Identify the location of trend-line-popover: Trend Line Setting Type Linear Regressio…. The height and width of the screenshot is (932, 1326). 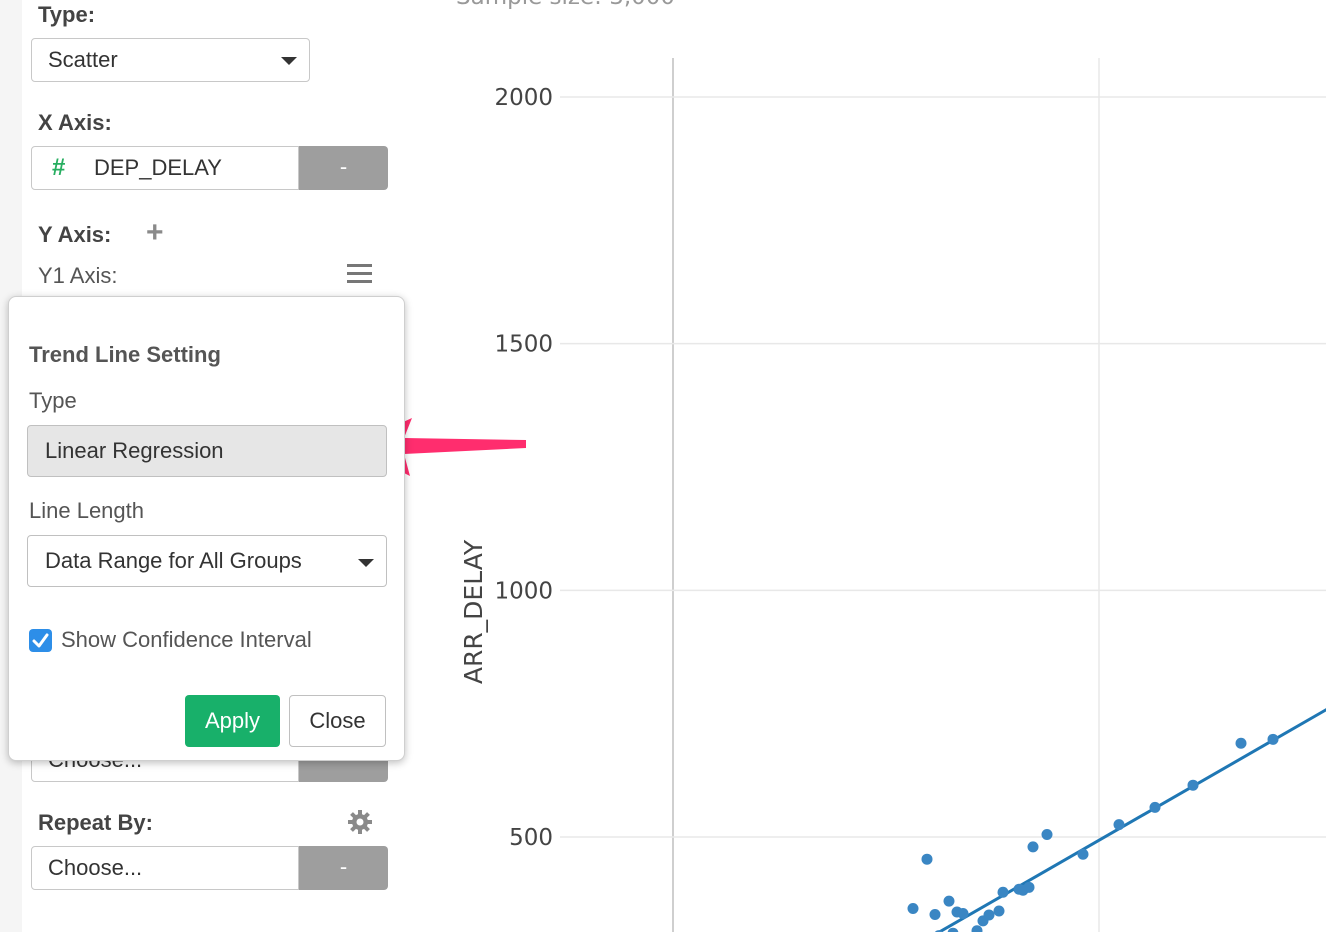
(206, 528).